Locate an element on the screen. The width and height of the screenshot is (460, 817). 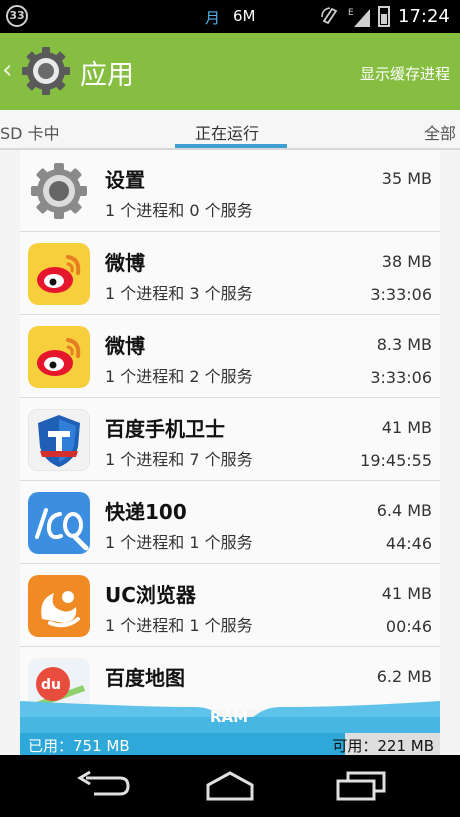
app-process-info: 1 个进程和 2 个服务 is located at coordinates (179, 376).